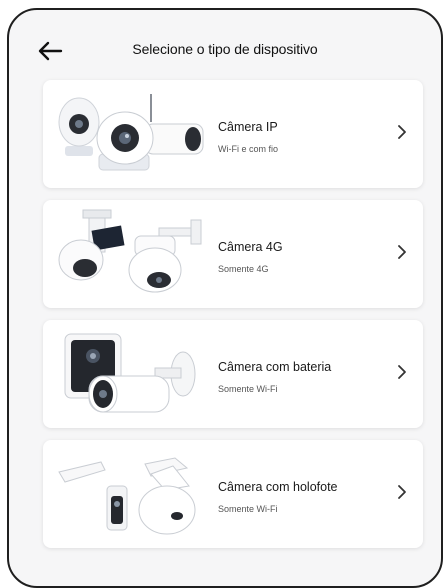 This screenshot has width=448, height=588. I want to click on header: Selecione o tipo de dispositivo, so click(225, 47).